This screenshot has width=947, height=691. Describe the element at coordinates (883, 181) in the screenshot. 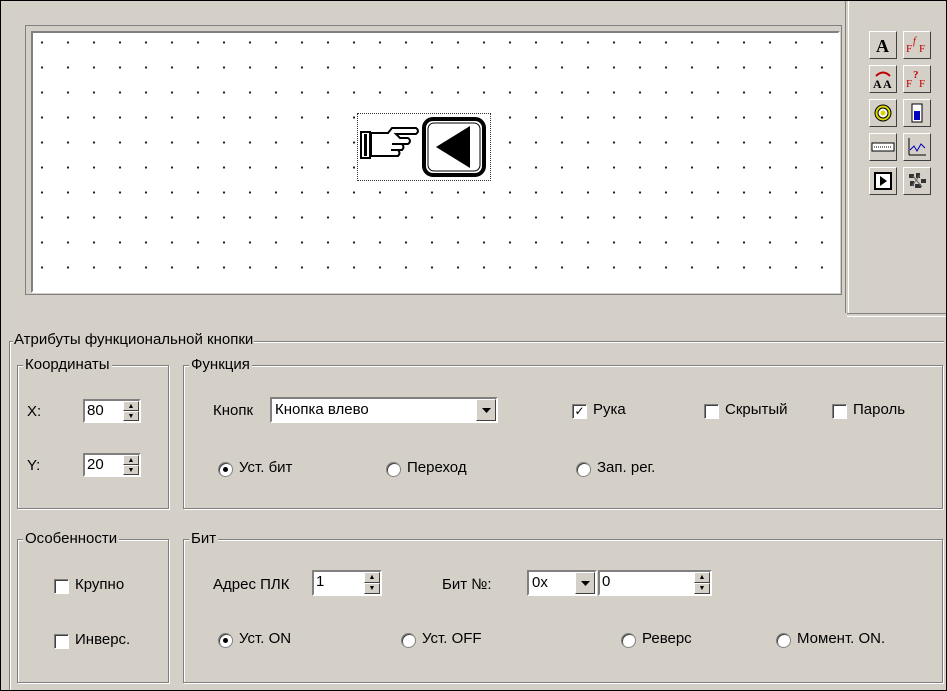

I see `function-button-icon` at that location.